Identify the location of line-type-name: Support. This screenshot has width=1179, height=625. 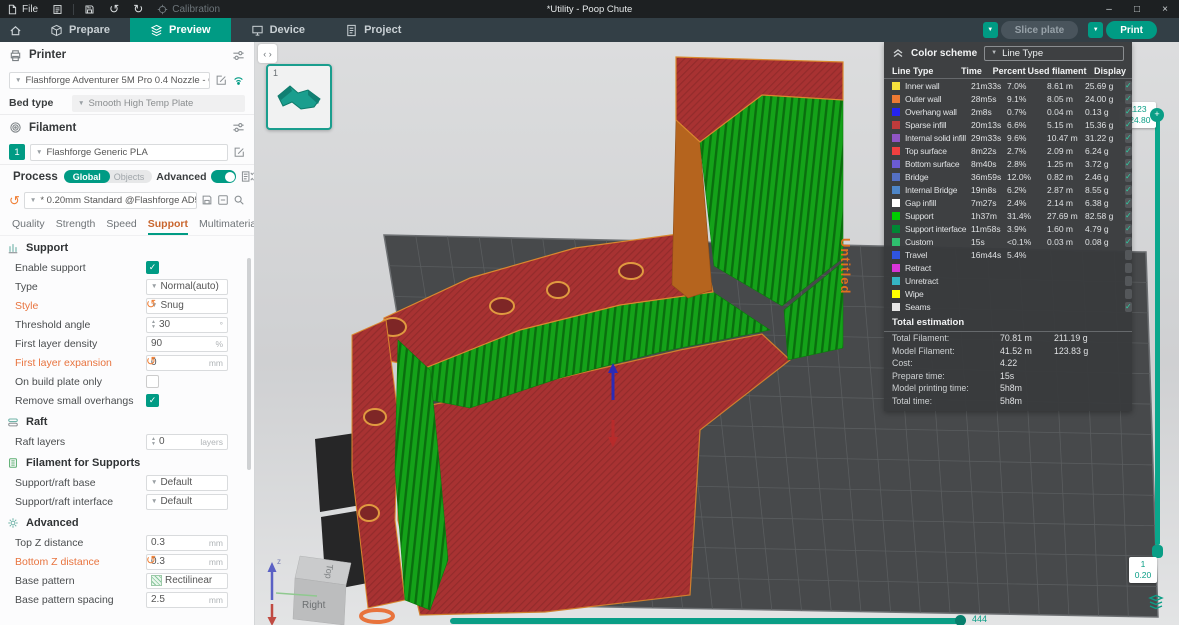
(919, 215).